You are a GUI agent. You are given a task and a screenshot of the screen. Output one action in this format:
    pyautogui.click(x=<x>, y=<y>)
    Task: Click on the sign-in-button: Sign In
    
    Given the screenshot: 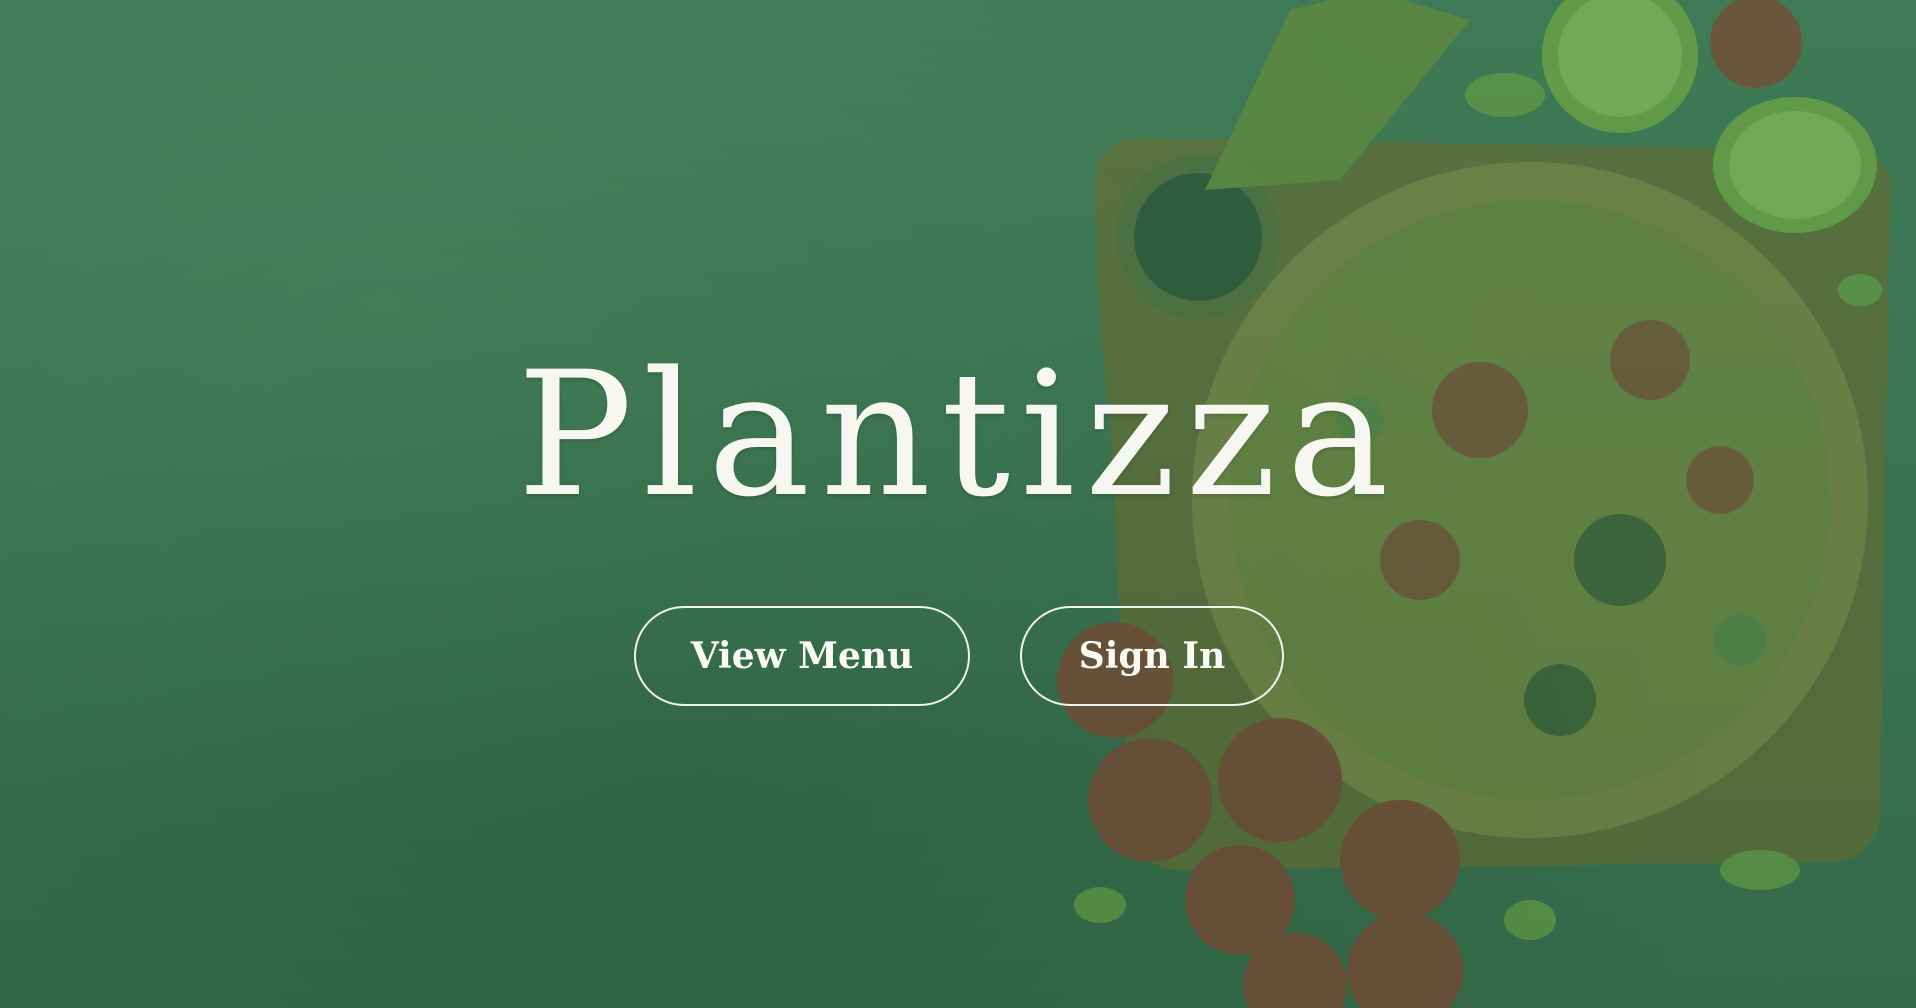 What is the action you would take?
    pyautogui.click(x=1152, y=656)
    